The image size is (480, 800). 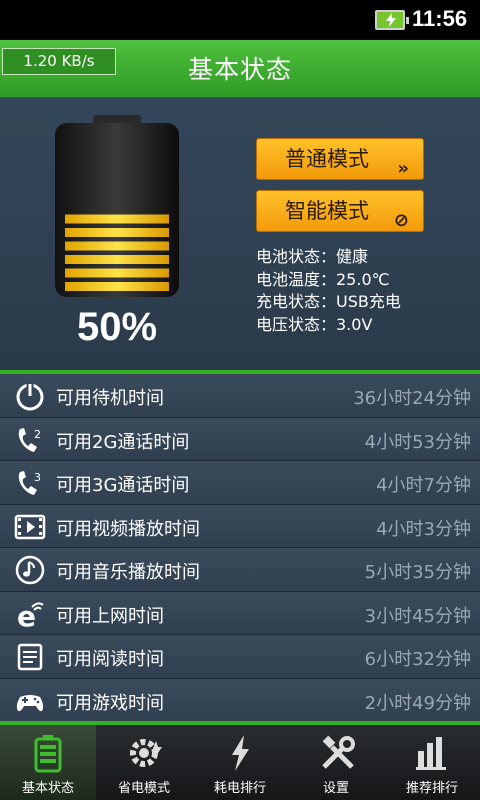 I want to click on list-item-value: 3小时45分钟, so click(x=417, y=616).